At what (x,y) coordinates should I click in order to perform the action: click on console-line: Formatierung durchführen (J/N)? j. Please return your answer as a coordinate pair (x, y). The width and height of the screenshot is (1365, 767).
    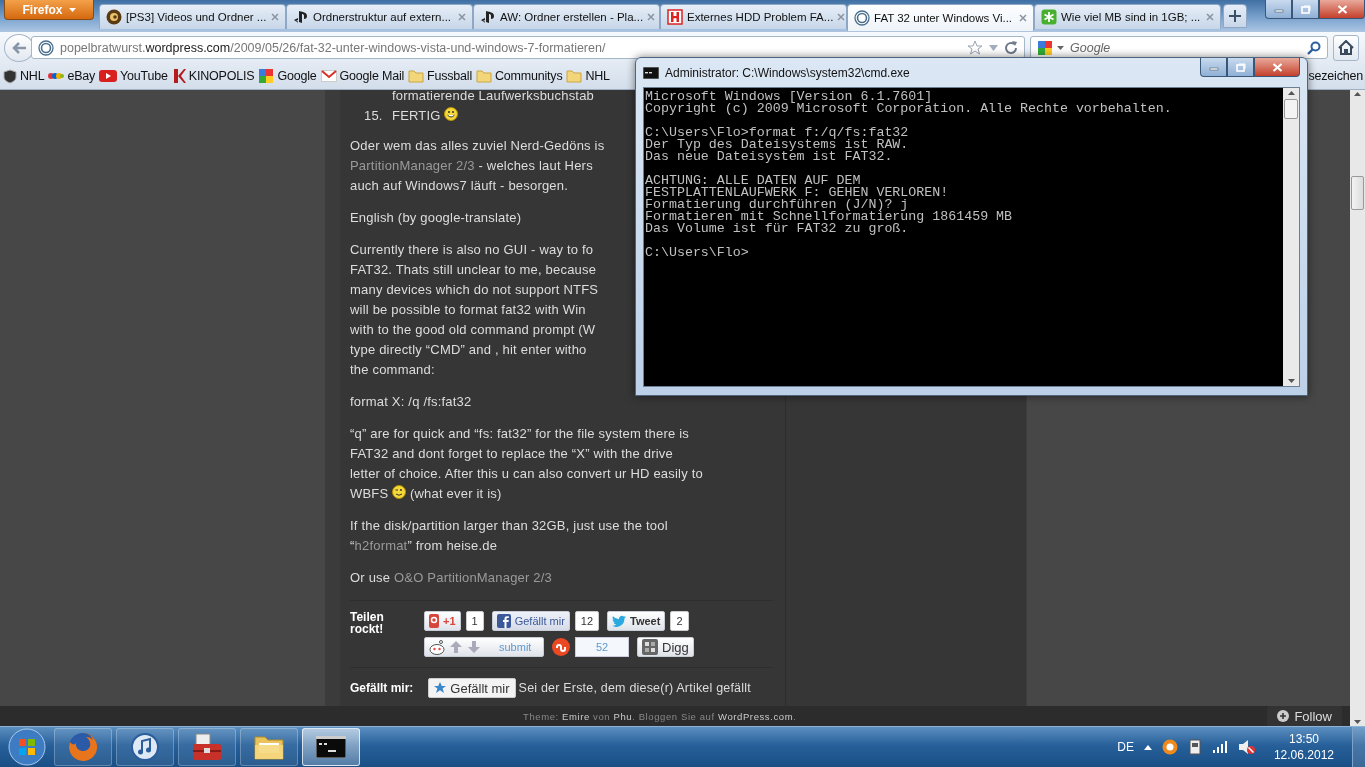
    Looking at the image, I should click on (777, 205).